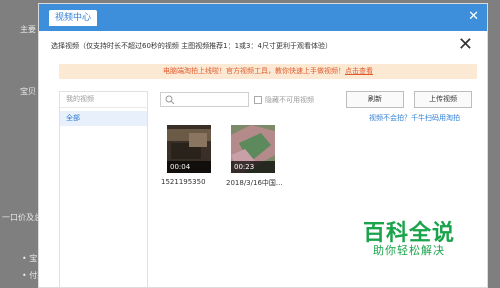 Image resolution: width=500 pixels, height=288 pixels. What do you see at coordinates (103, 189) in the screenshot?
I see `sidebar: 我的视频 全部` at bounding box center [103, 189].